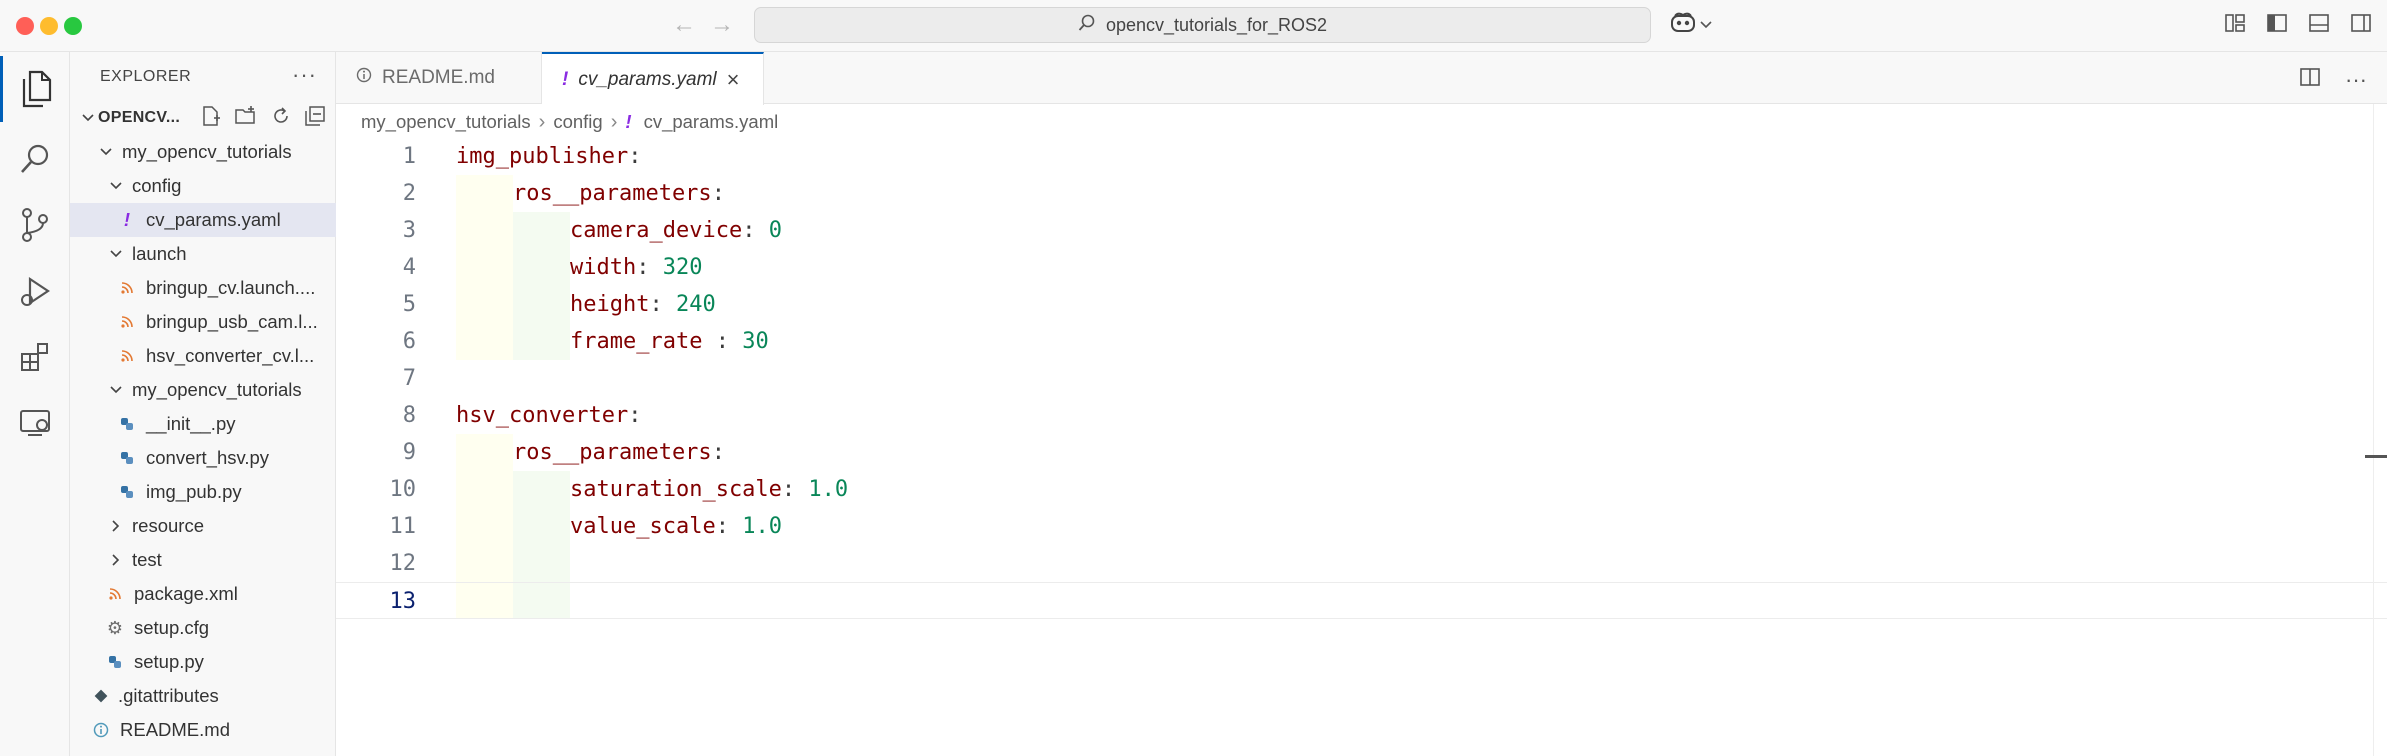 The image size is (2387, 756). I want to click on close-window-button, so click(25, 26).